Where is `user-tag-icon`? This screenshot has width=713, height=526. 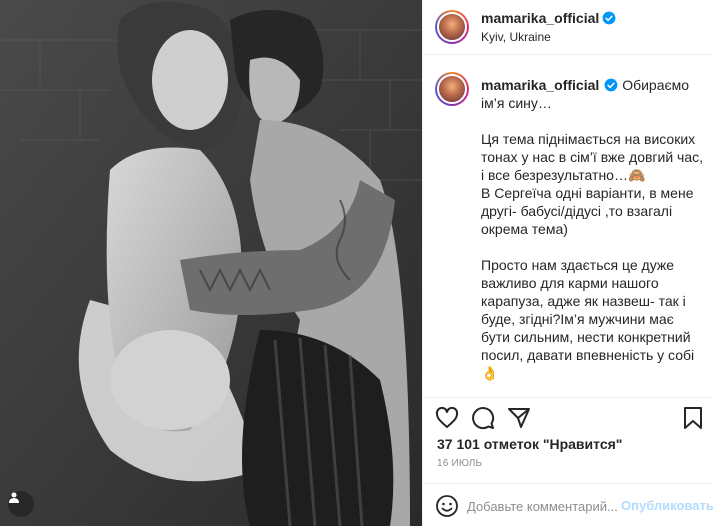
user-tag-icon is located at coordinates (14, 497).